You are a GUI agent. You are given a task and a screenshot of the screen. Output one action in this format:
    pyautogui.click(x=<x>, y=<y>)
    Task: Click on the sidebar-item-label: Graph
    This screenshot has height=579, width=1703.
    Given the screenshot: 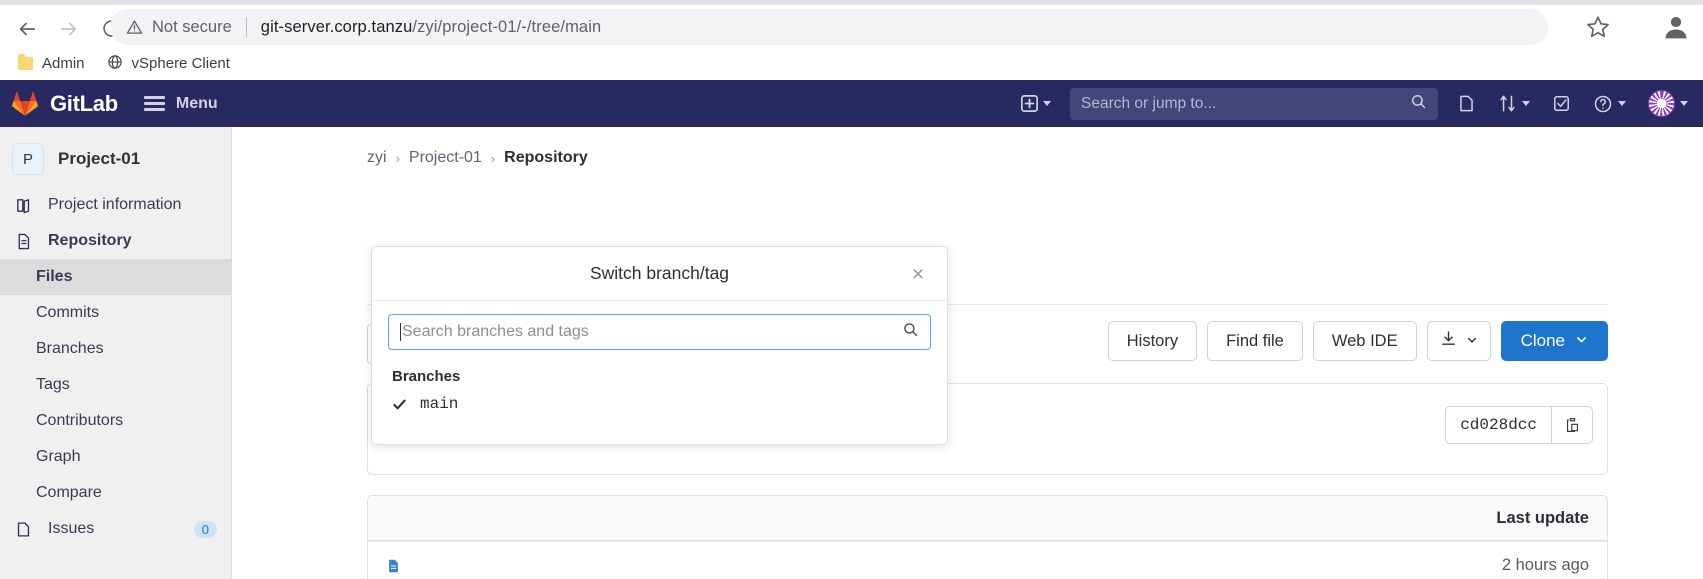 What is the action you would take?
    pyautogui.click(x=58, y=456)
    